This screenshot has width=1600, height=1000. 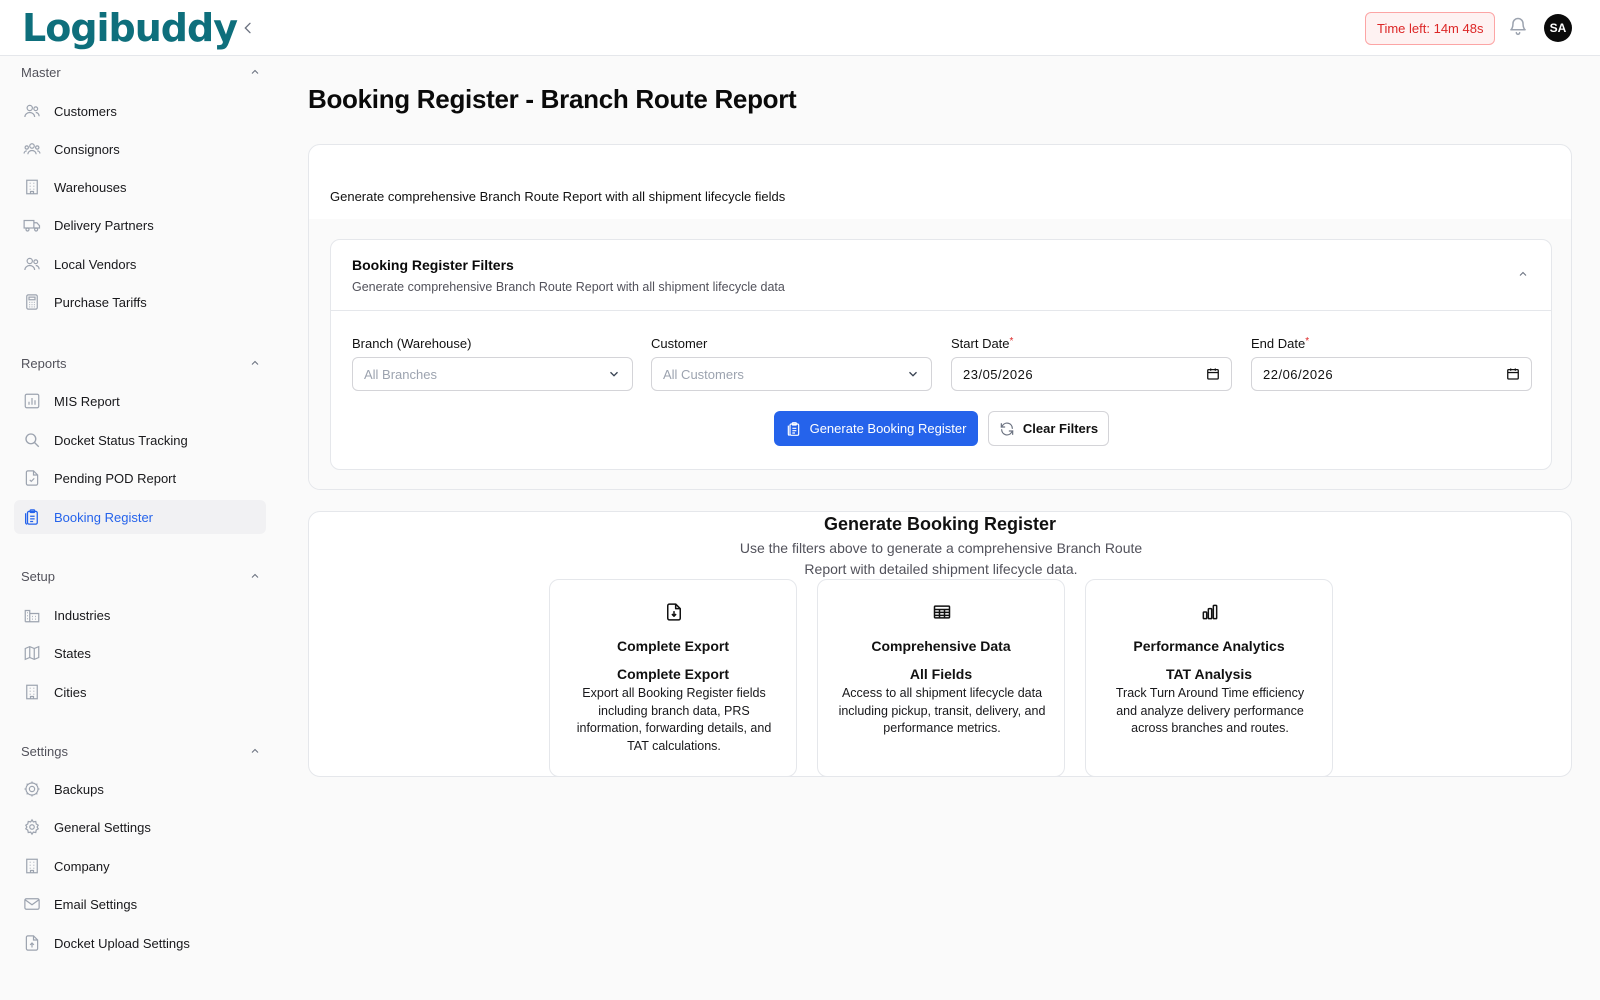 What do you see at coordinates (90, 187) in the screenshot?
I see `sidebar-item-label: Warehouses` at bounding box center [90, 187].